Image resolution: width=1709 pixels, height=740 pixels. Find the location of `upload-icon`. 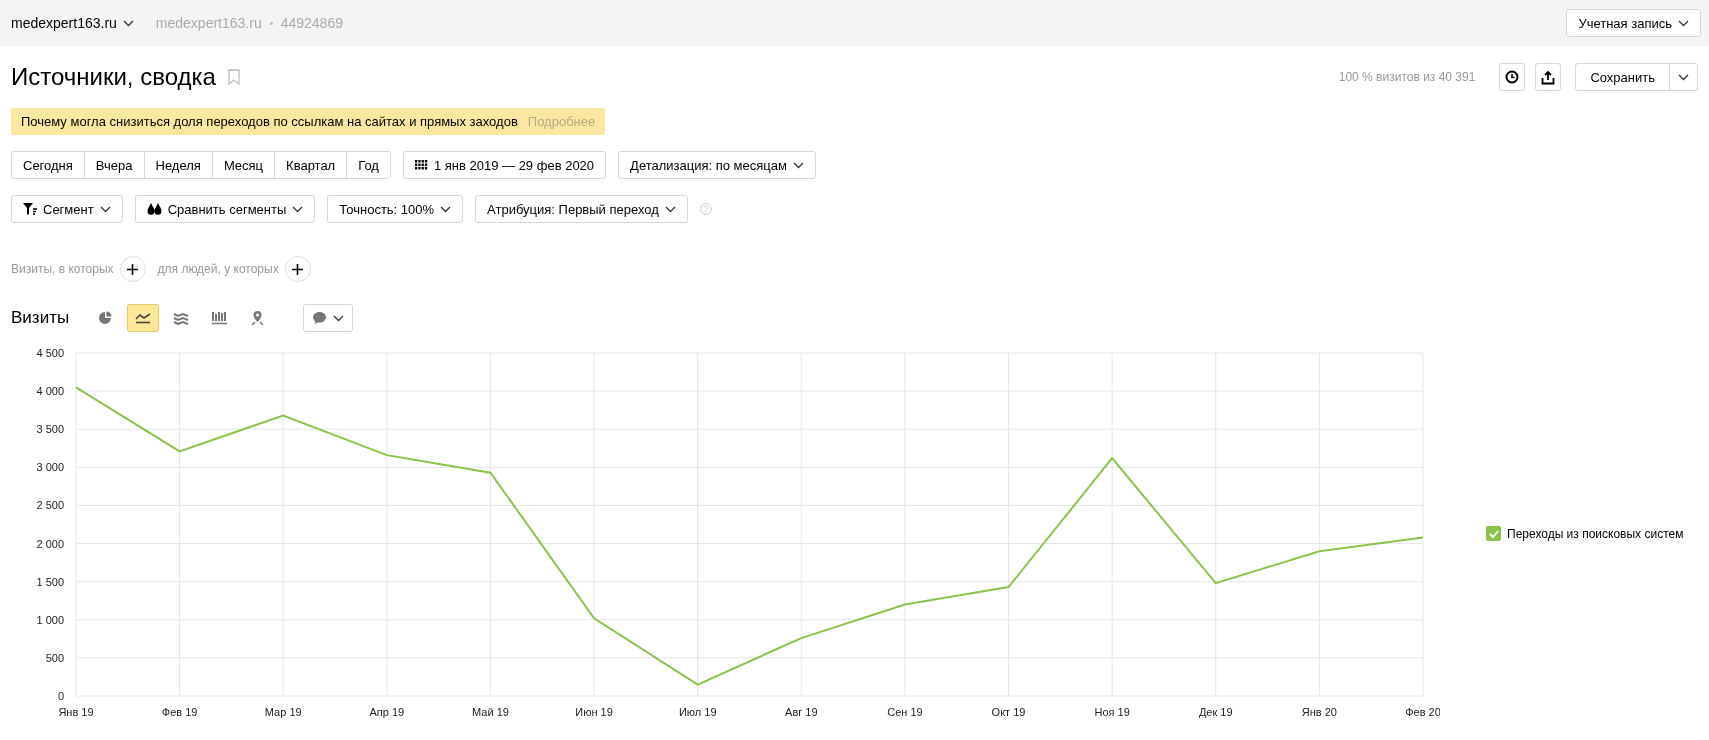

upload-icon is located at coordinates (1548, 77).